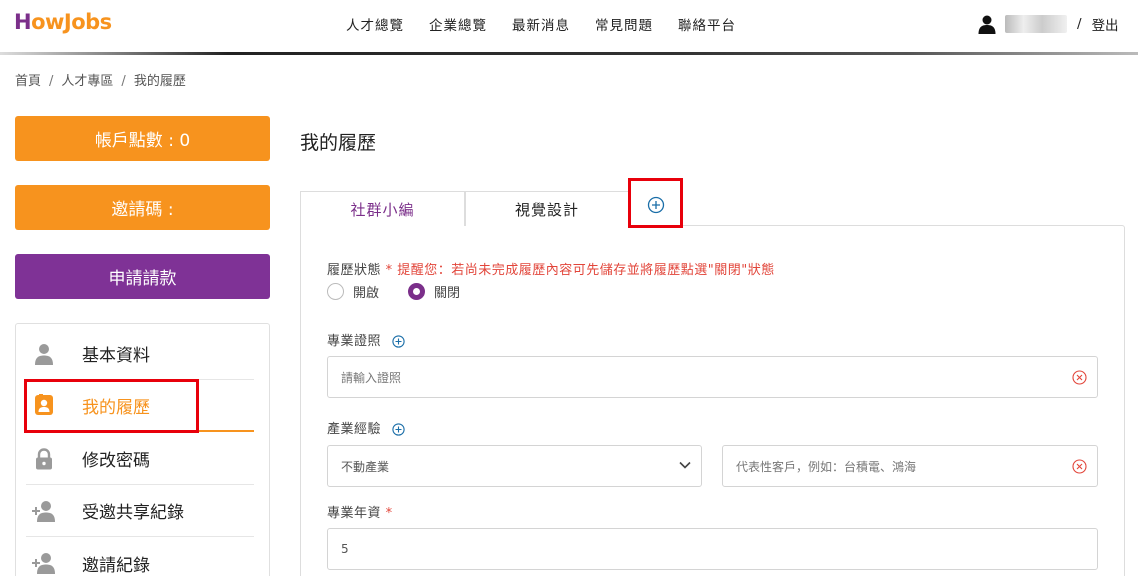 This screenshot has width=1138, height=576. I want to click on logout-link: 登出, so click(1105, 24).